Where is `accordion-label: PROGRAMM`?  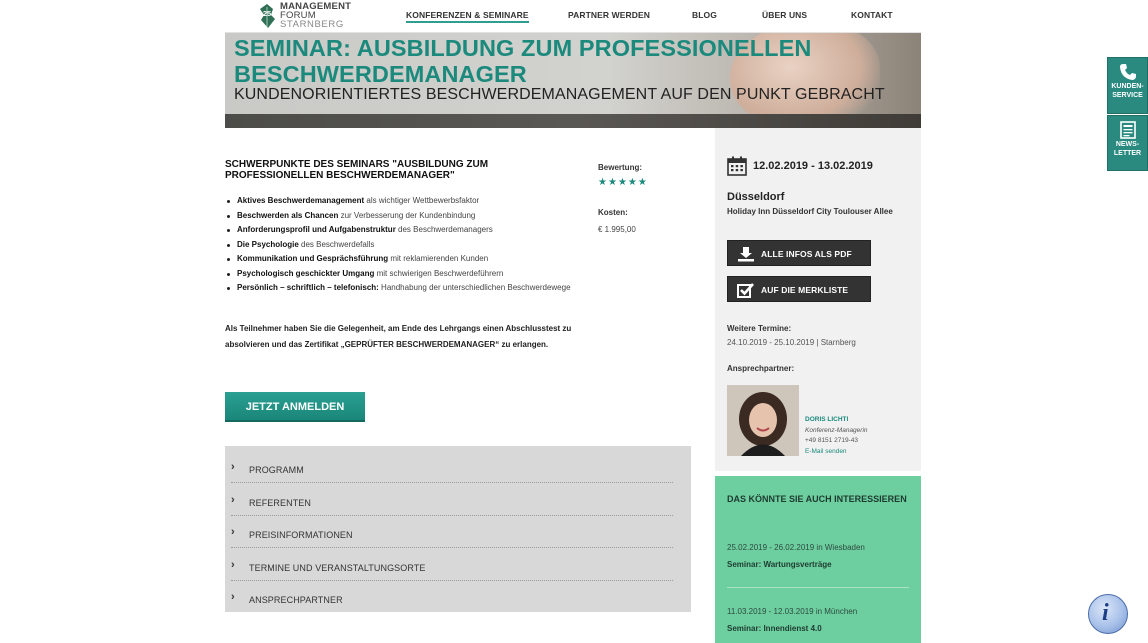
accordion-label: PROGRAMM is located at coordinates (276, 470).